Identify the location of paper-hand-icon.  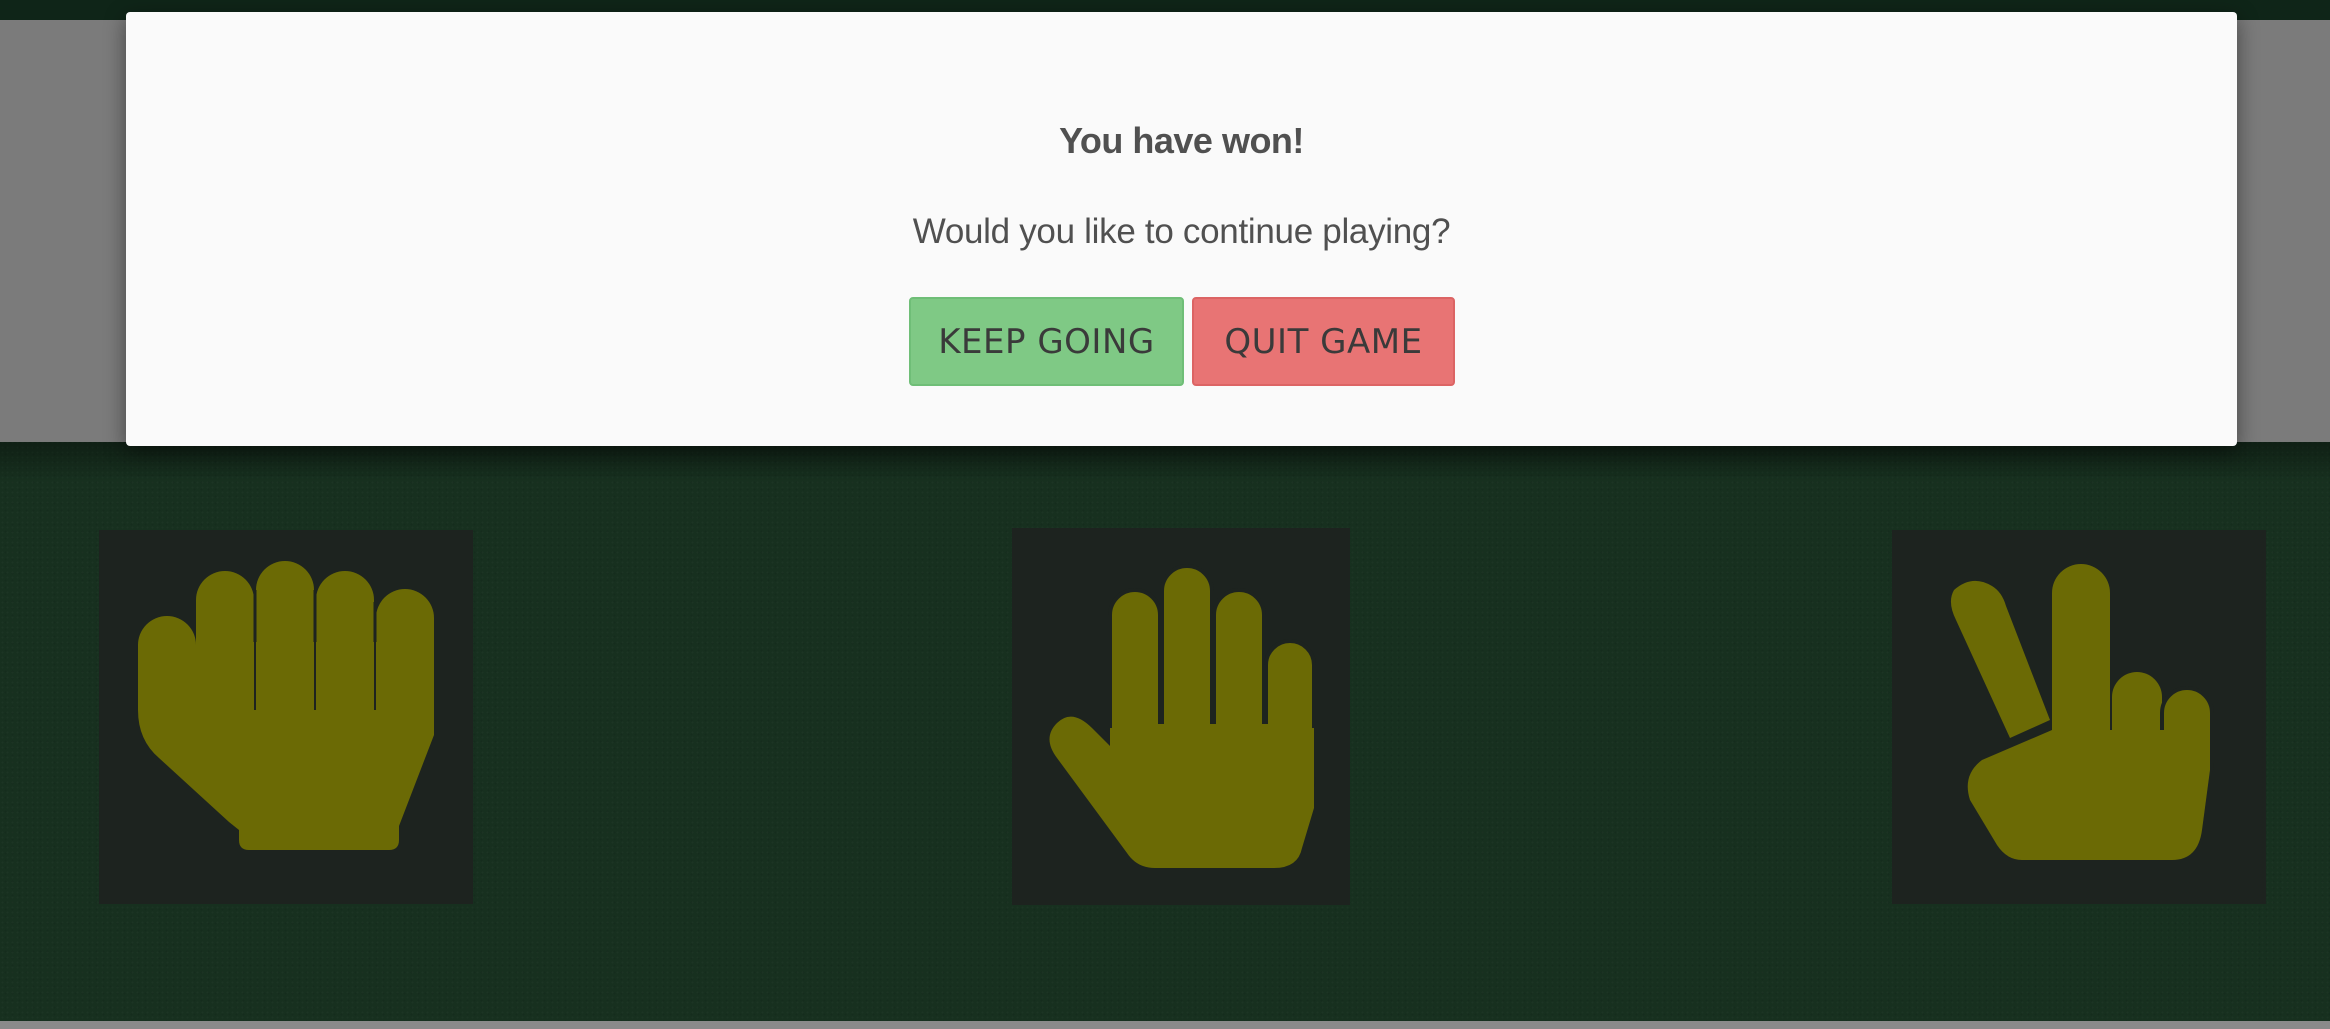
(1182, 716).